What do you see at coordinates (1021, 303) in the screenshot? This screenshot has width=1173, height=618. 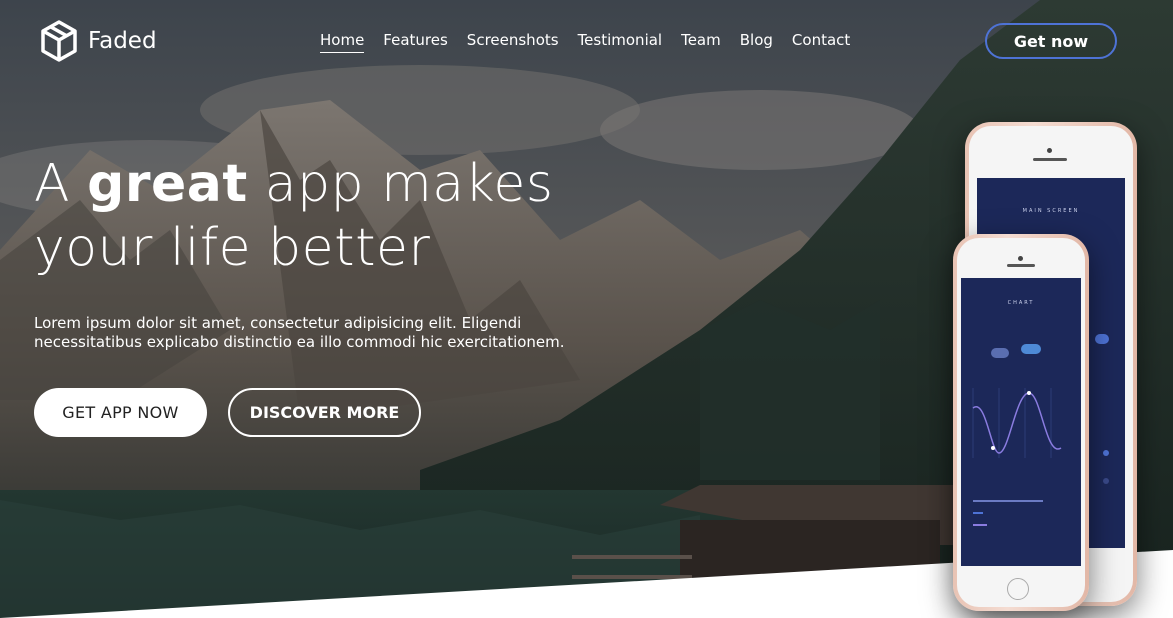 I see `screen-title: CHART` at bounding box center [1021, 303].